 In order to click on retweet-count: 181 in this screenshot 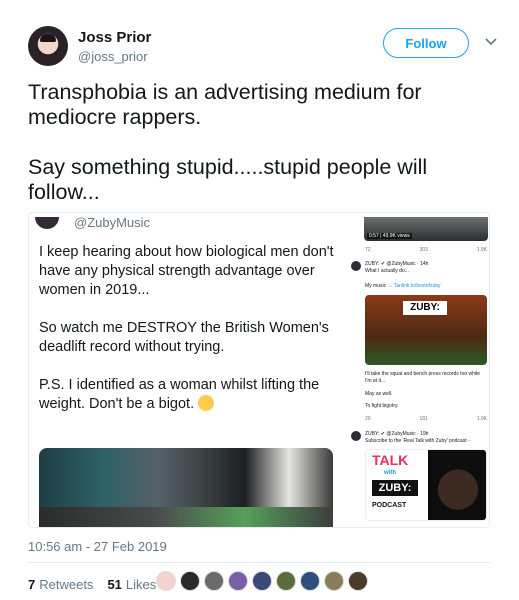, I will do `click(423, 419)`.